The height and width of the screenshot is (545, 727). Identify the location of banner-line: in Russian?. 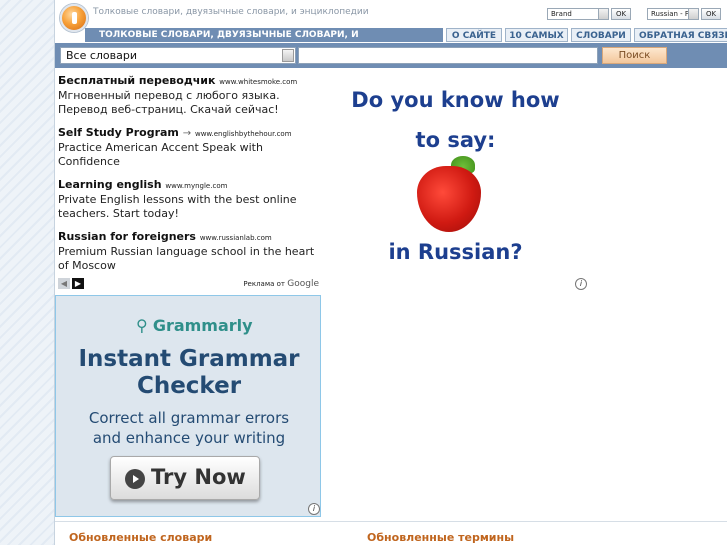
(455, 252).